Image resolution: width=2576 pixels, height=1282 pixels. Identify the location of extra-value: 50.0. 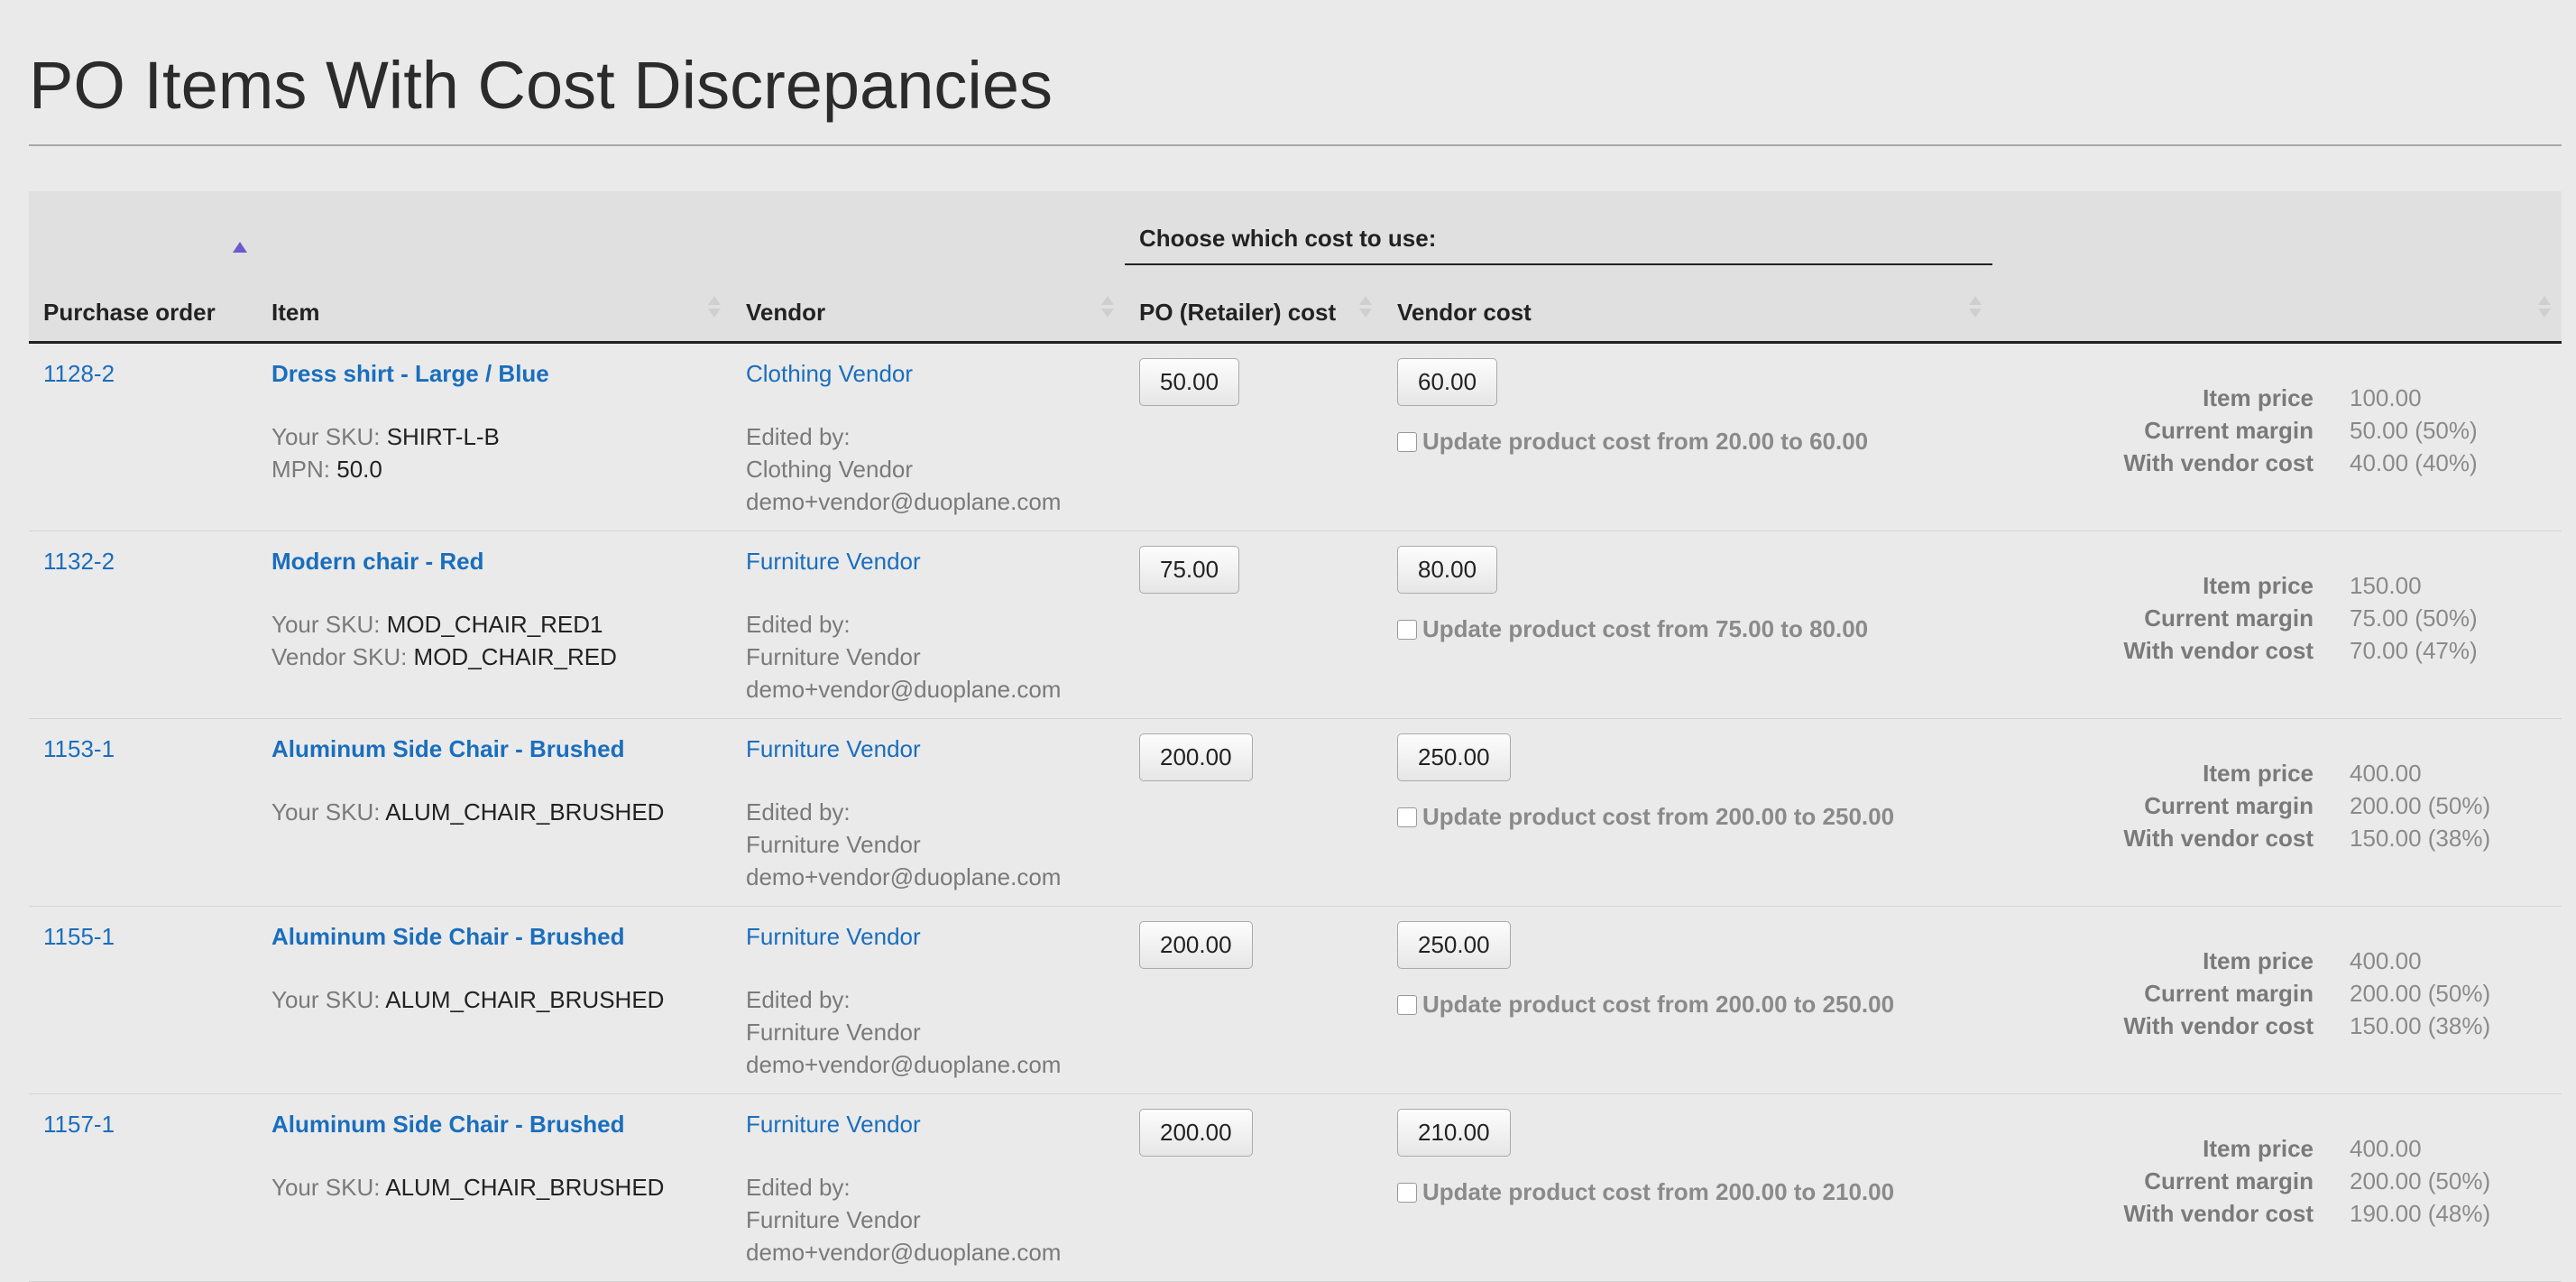
(359, 469).